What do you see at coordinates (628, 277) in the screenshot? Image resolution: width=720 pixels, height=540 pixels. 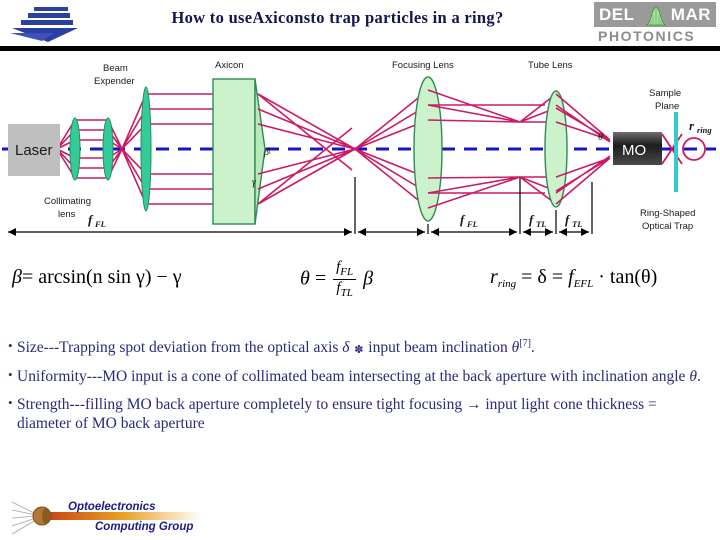 I see `eq3-tail: · tan(θ)` at bounding box center [628, 277].